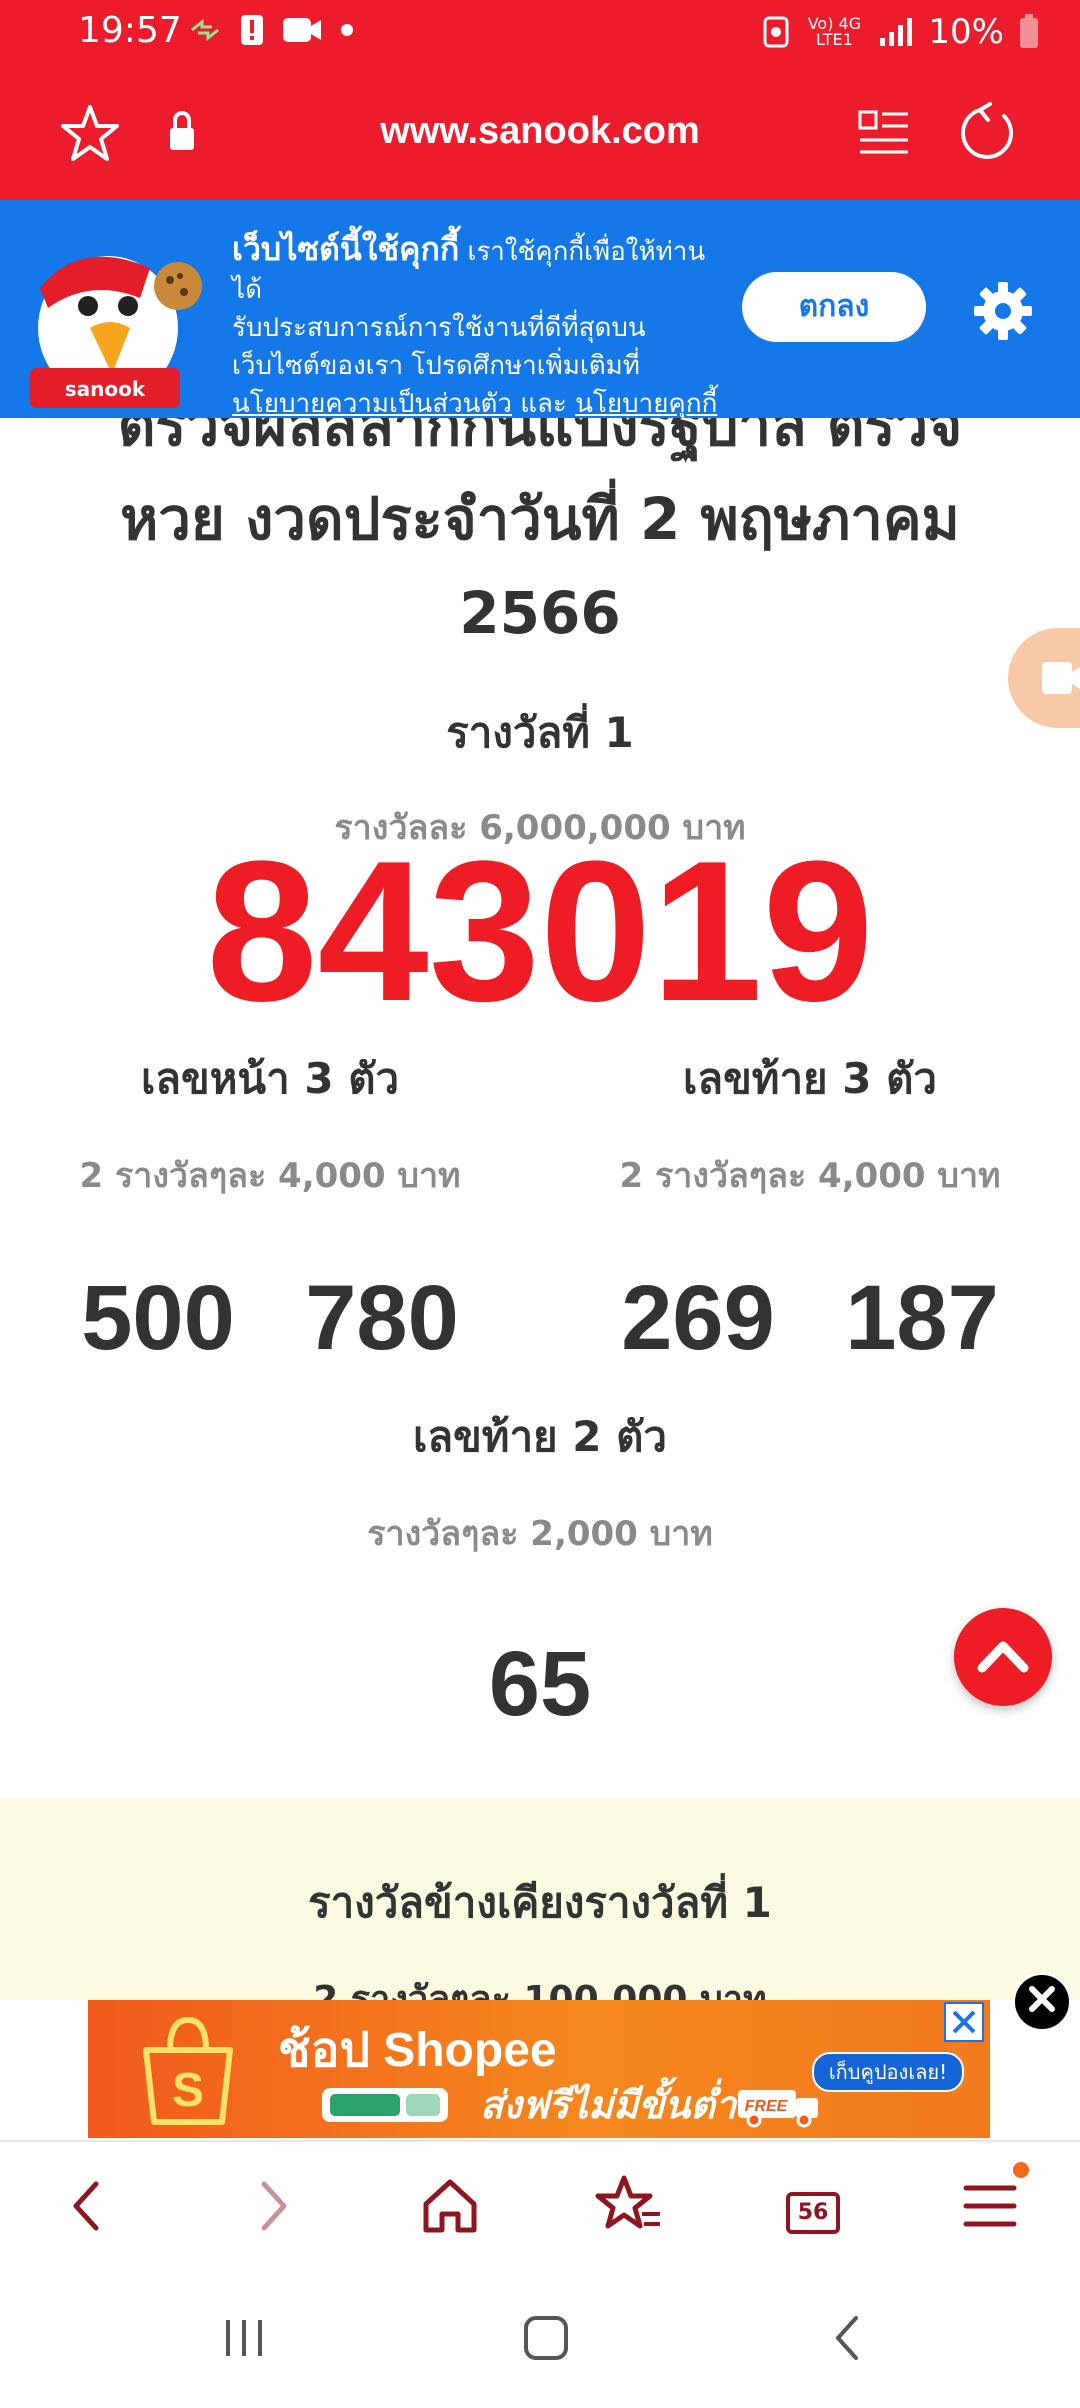 Image resolution: width=1080 pixels, height=2408 pixels. What do you see at coordinates (698, 1318) in the screenshot?
I see `back3-number-1: 269` at bounding box center [698, 1318].